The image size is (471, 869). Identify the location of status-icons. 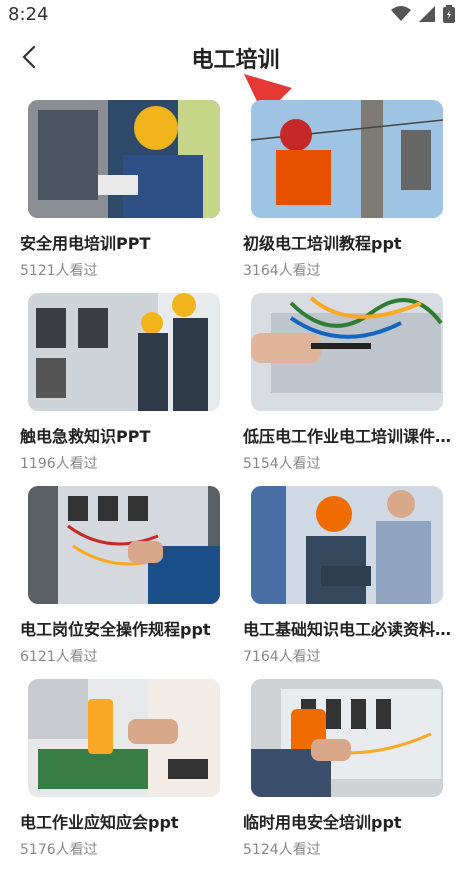
(423, 16).